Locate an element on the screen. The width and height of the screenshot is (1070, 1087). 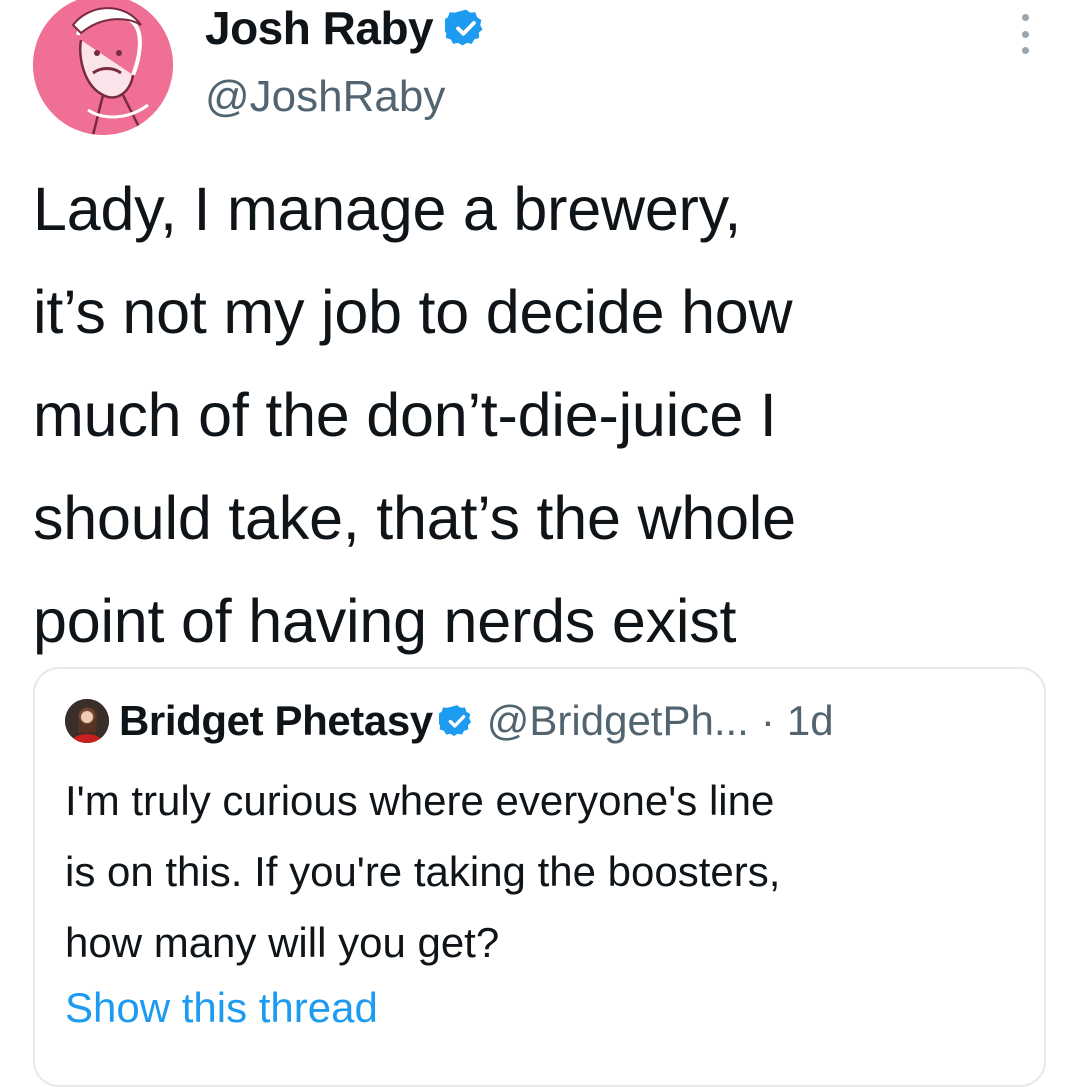
author-display-name: Josh Raby is located at coordinates (319, 28).